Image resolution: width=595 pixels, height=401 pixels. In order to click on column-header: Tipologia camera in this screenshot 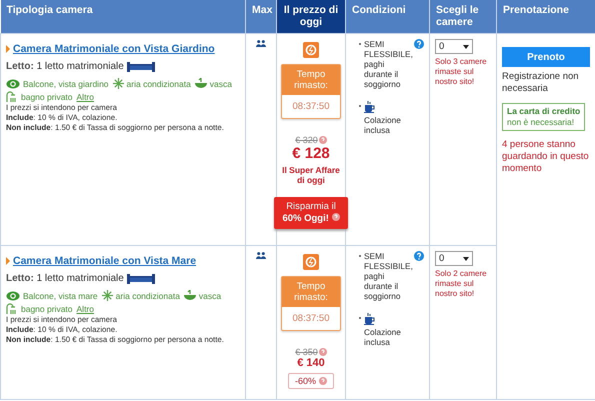, I will do `click(123, 17)`.